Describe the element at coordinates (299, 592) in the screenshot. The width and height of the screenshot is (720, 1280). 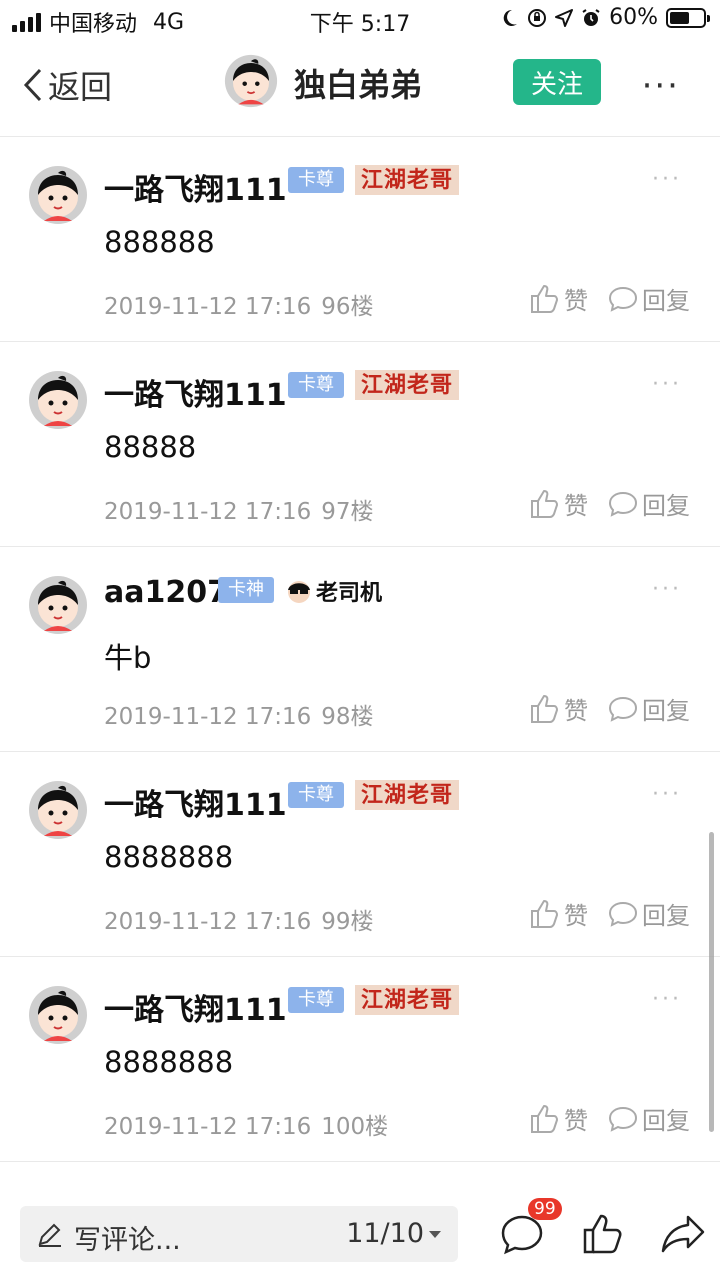
I see `sunglasses-face-icon` at that location.